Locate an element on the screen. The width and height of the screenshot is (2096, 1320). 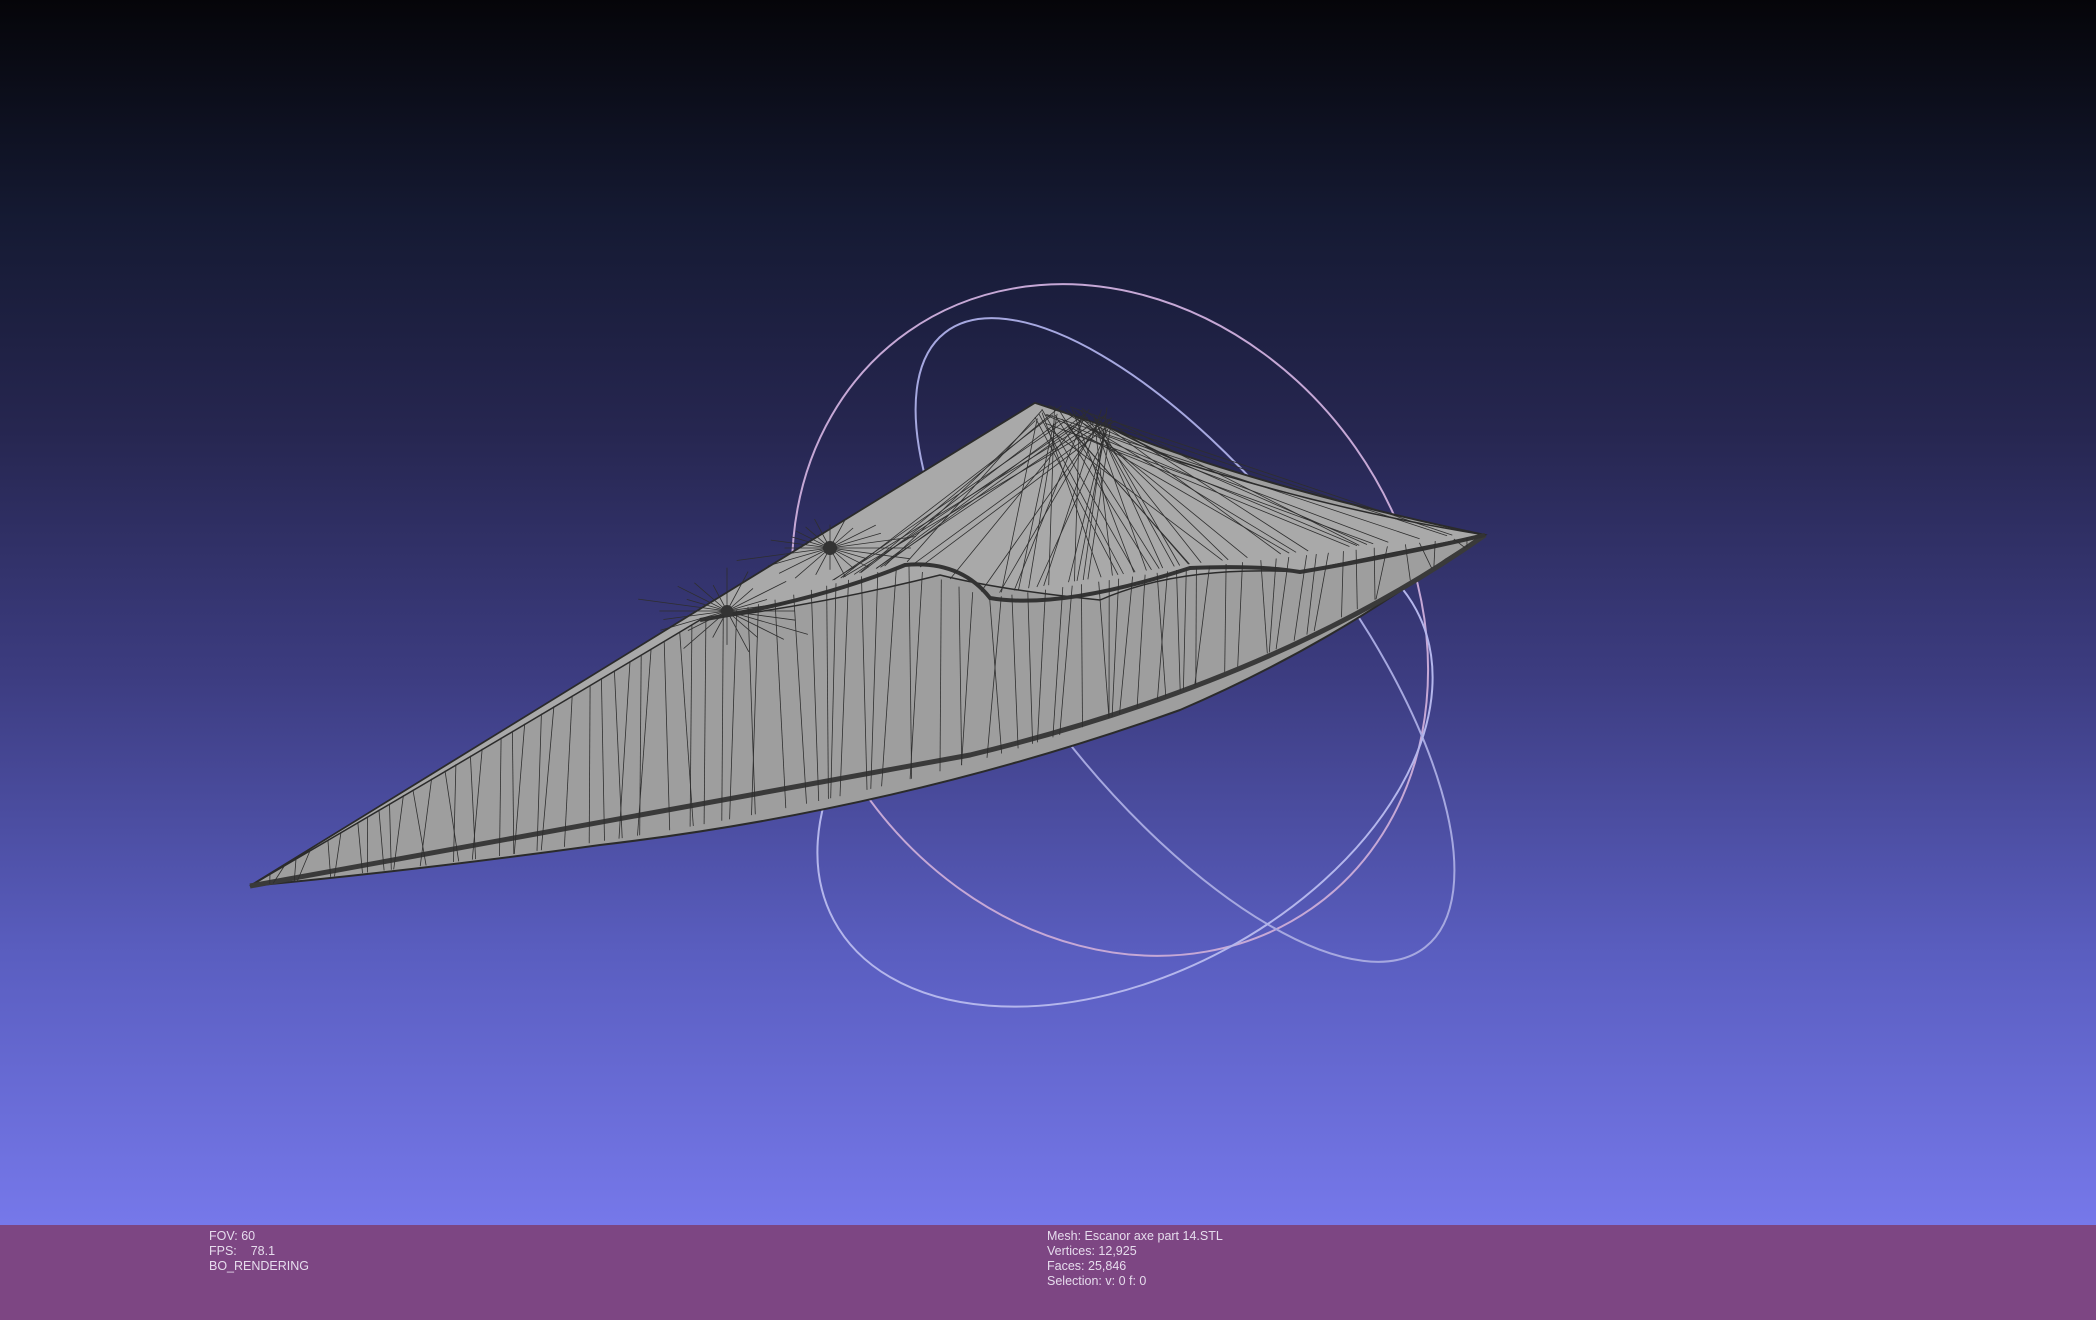
mesh-label: Mesh: is located at coordinates (1064, 1236).